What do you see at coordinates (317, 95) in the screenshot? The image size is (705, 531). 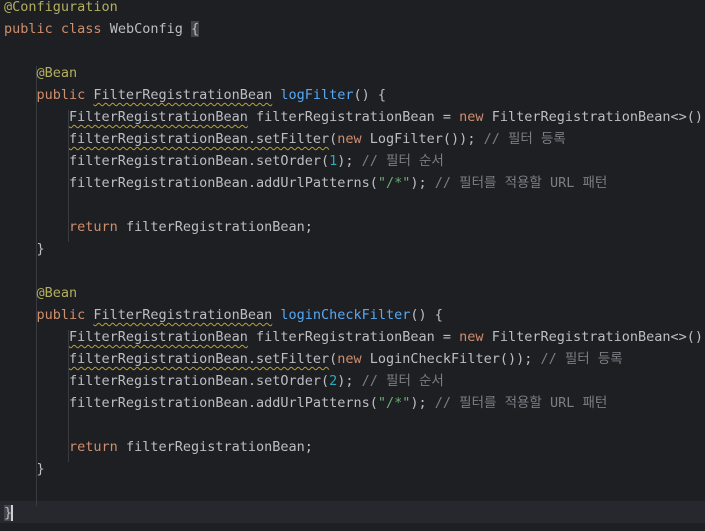 I see `code-token: logFilter` at bounding box center [317, 95].